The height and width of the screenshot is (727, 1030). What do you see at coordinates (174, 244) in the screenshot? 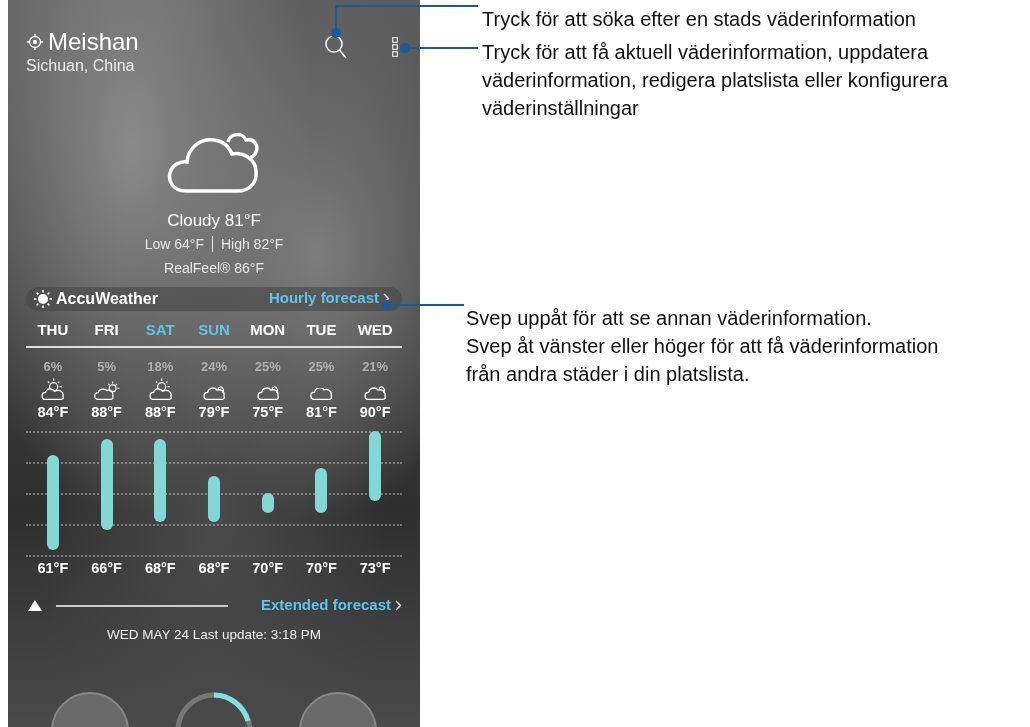
I see `low-temperature: Low 64°F` at bounding box center [174, 244].